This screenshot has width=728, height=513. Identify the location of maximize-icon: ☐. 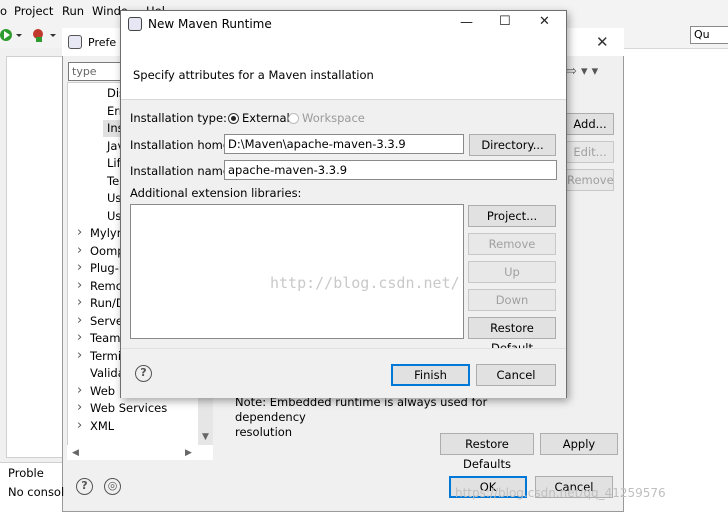
(505, 21).